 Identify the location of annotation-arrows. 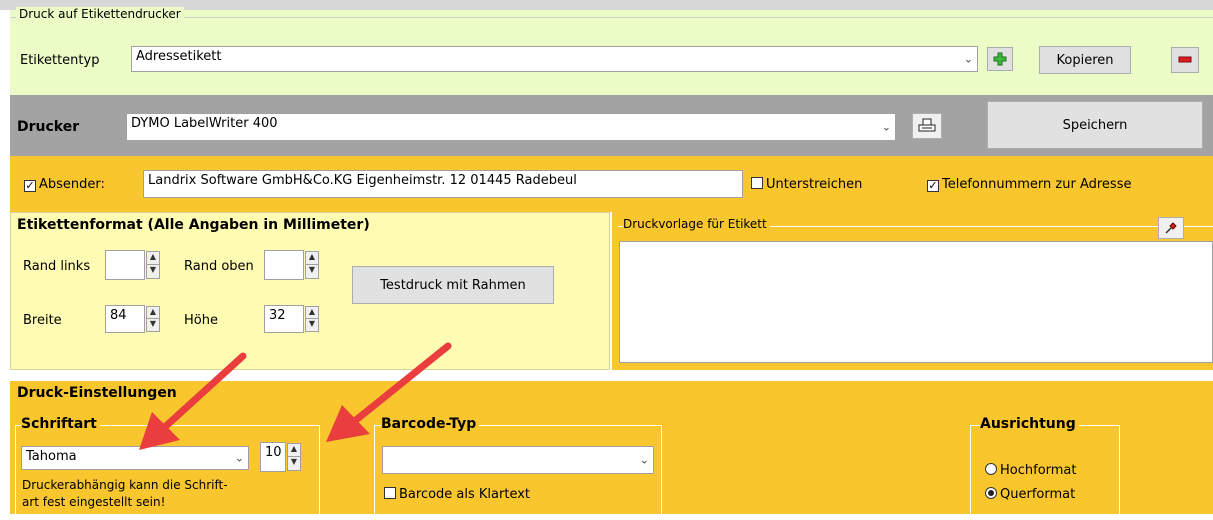
(295, 396).